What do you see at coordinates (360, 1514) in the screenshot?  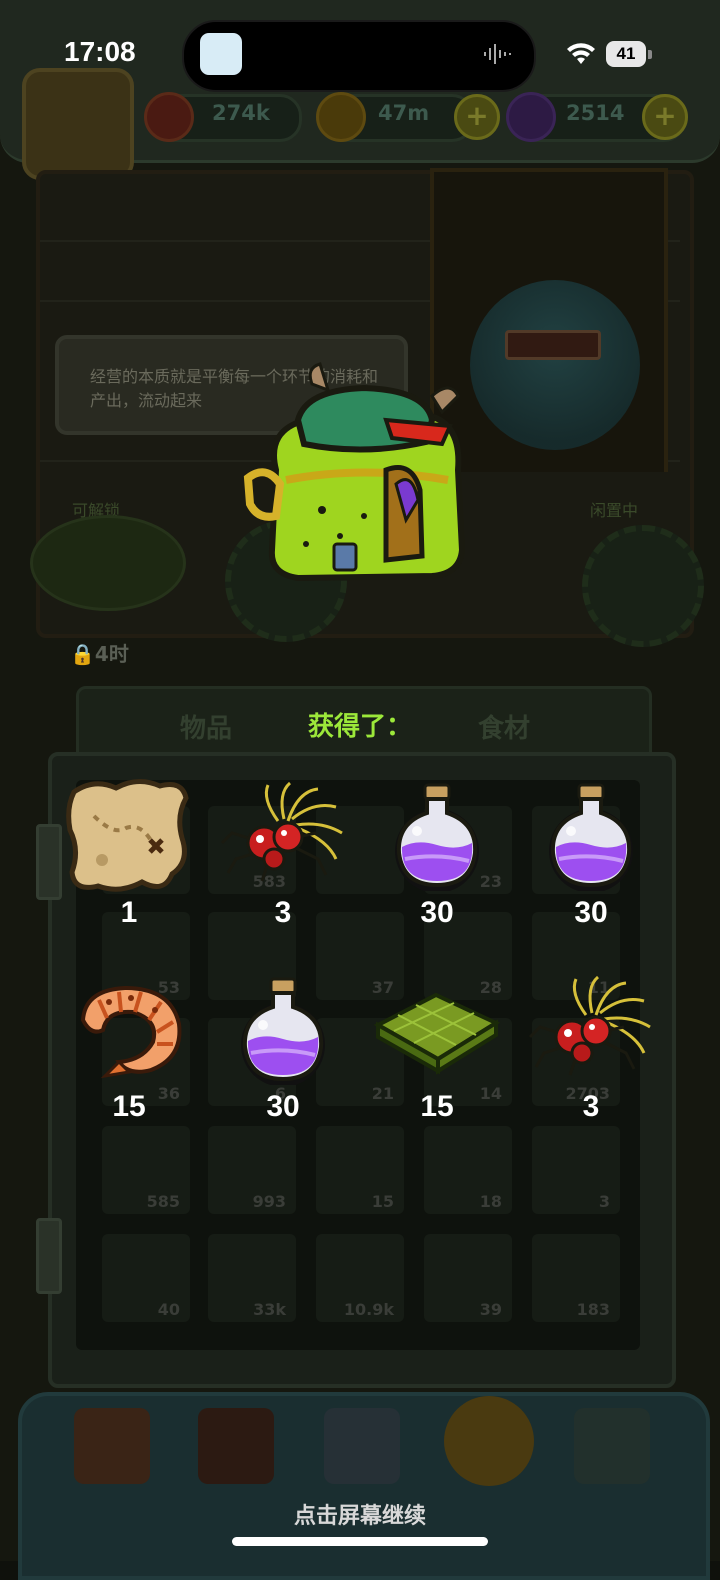 I see `tap-to-continue-hint: 点击屏幕继续` at bounding box center [360, 1514].